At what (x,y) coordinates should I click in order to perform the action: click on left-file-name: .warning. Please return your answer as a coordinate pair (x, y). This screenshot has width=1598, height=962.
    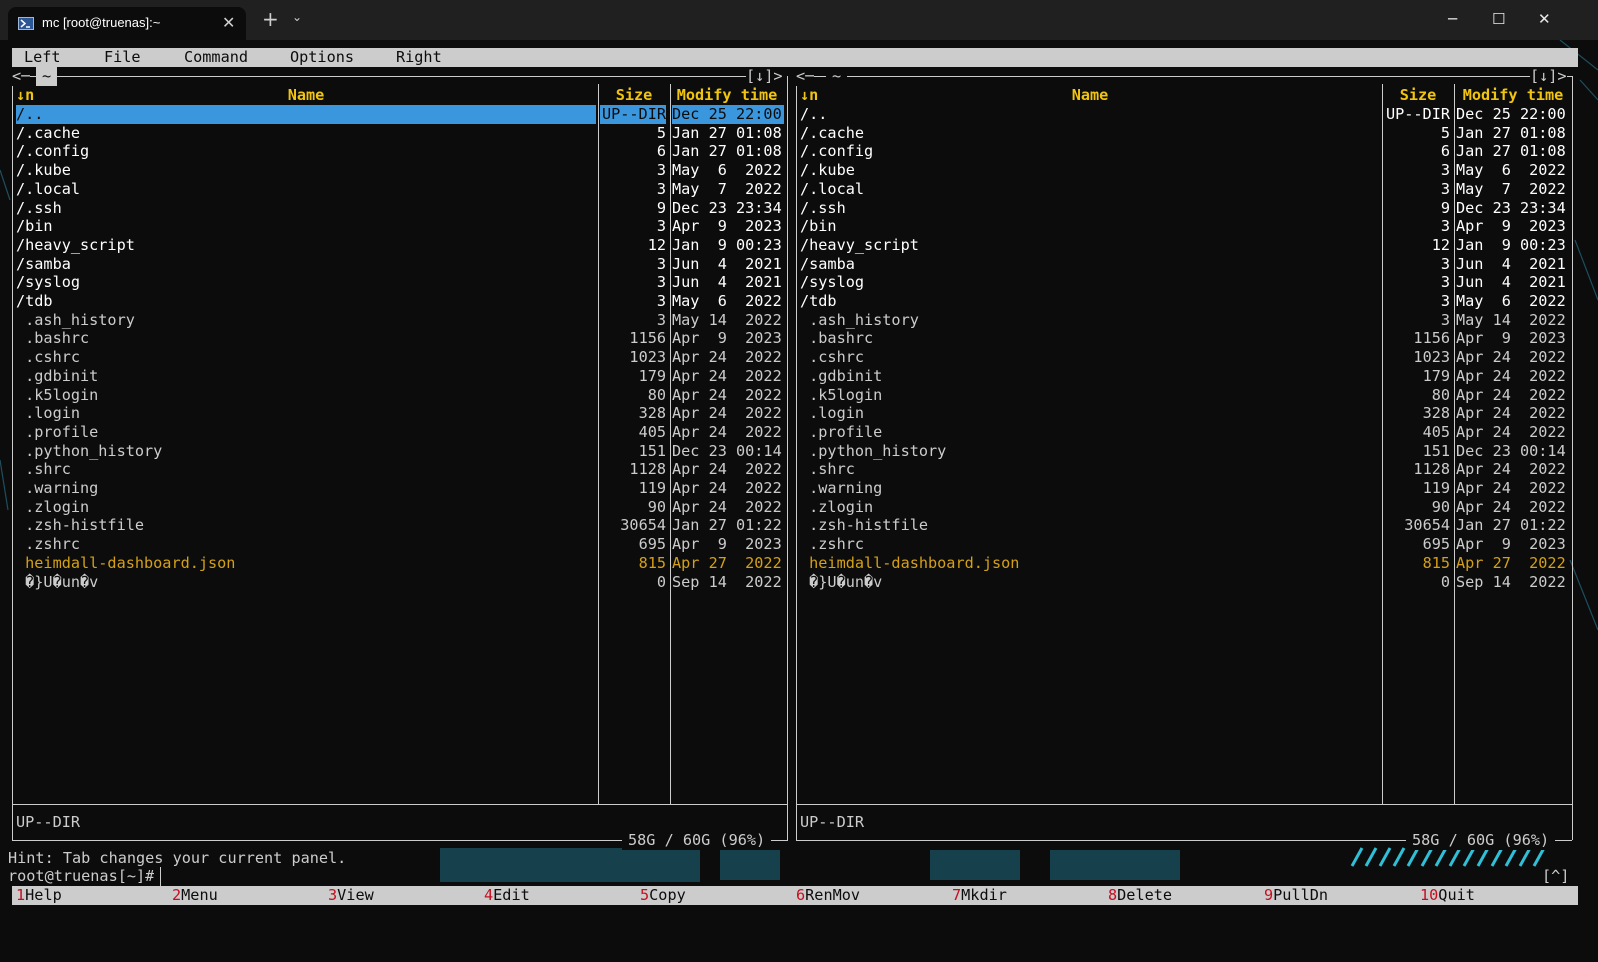
    Looking at the image, I should click on (57, 488).